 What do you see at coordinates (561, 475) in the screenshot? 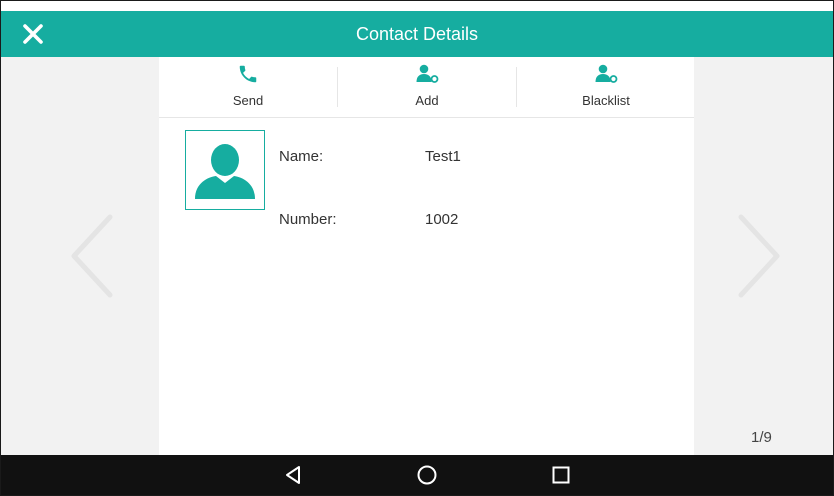
I see `recents-icon` at bounding box center [561, 475].